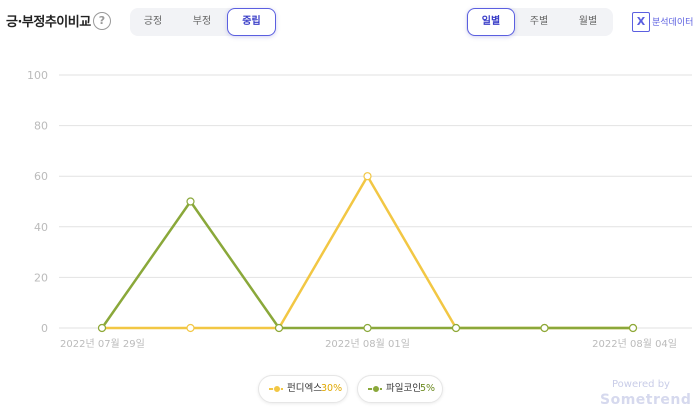 The image size is (700, 417). What do you see at coordinates (646, 400) in the screenshot?
I see `brand-logo: Sometrend` at bounding box center [646, 400].